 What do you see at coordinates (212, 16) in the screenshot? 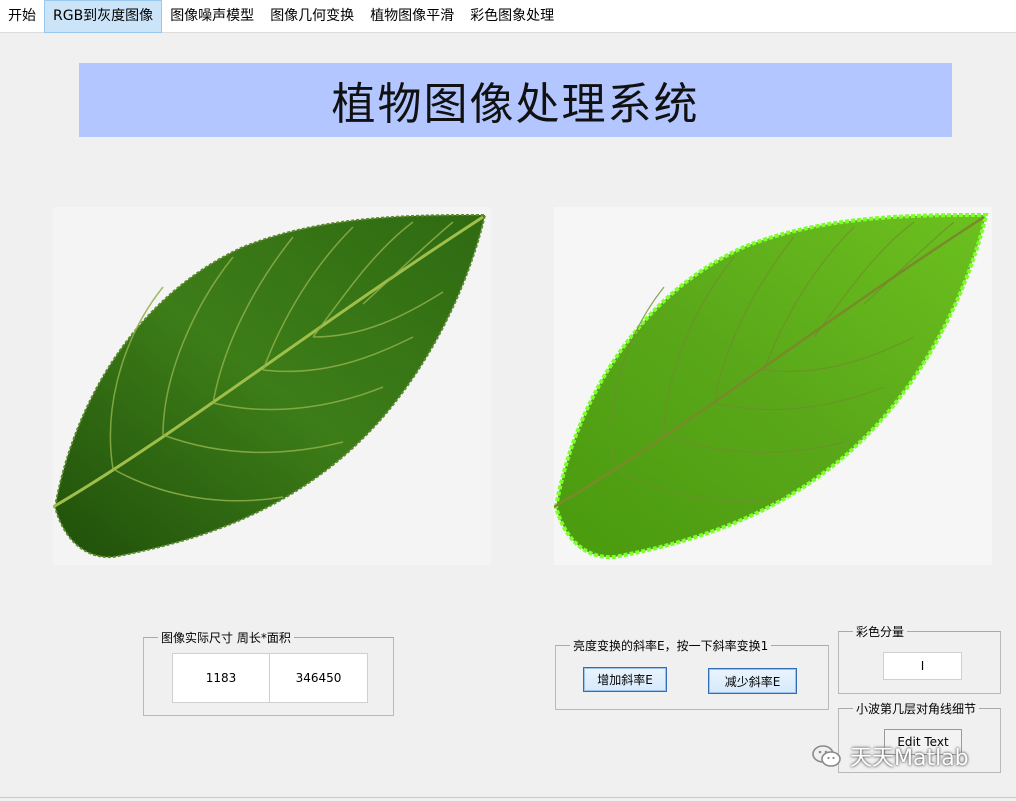
I see `menu-noise-model: 图像噪声模型` at bounding box center [212, 16].